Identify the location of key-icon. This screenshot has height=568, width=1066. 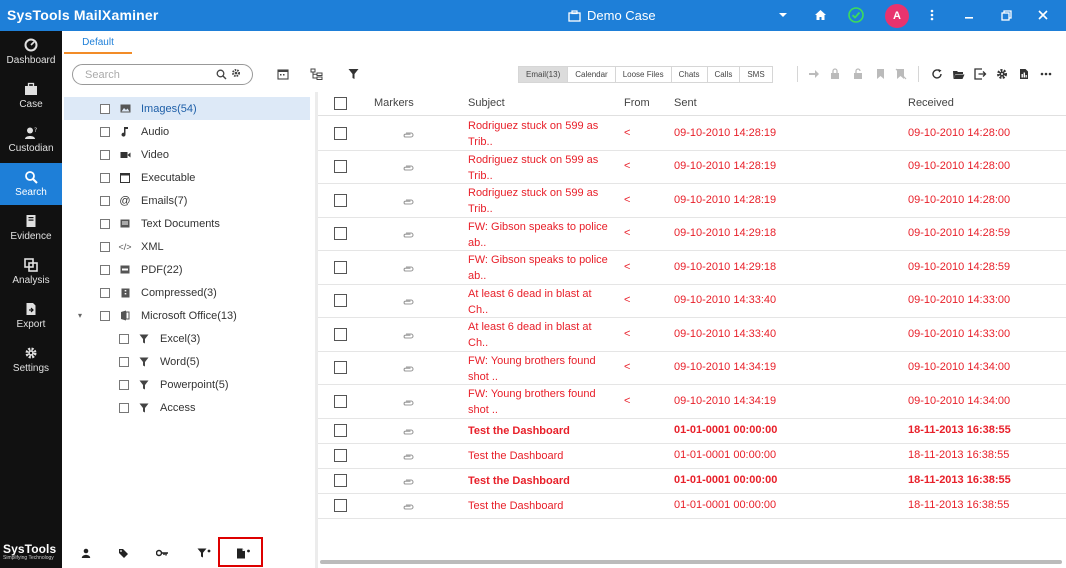
(162, 553).